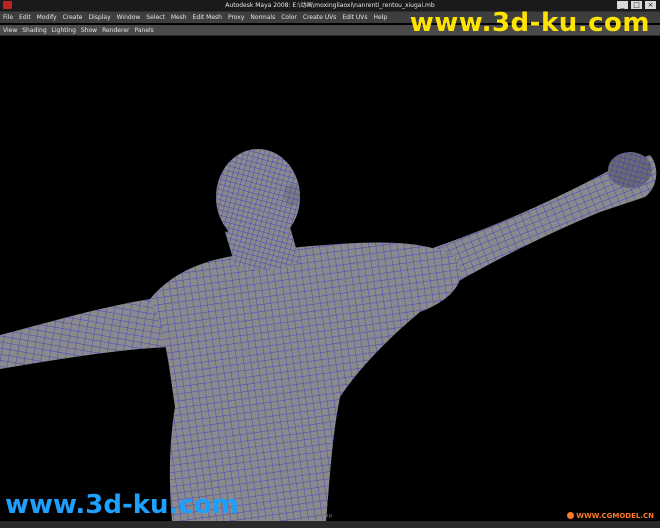 This screenshot has width=660, height=528. I want to click on panel-menu-lighting: Lighting, so click(64, 30).